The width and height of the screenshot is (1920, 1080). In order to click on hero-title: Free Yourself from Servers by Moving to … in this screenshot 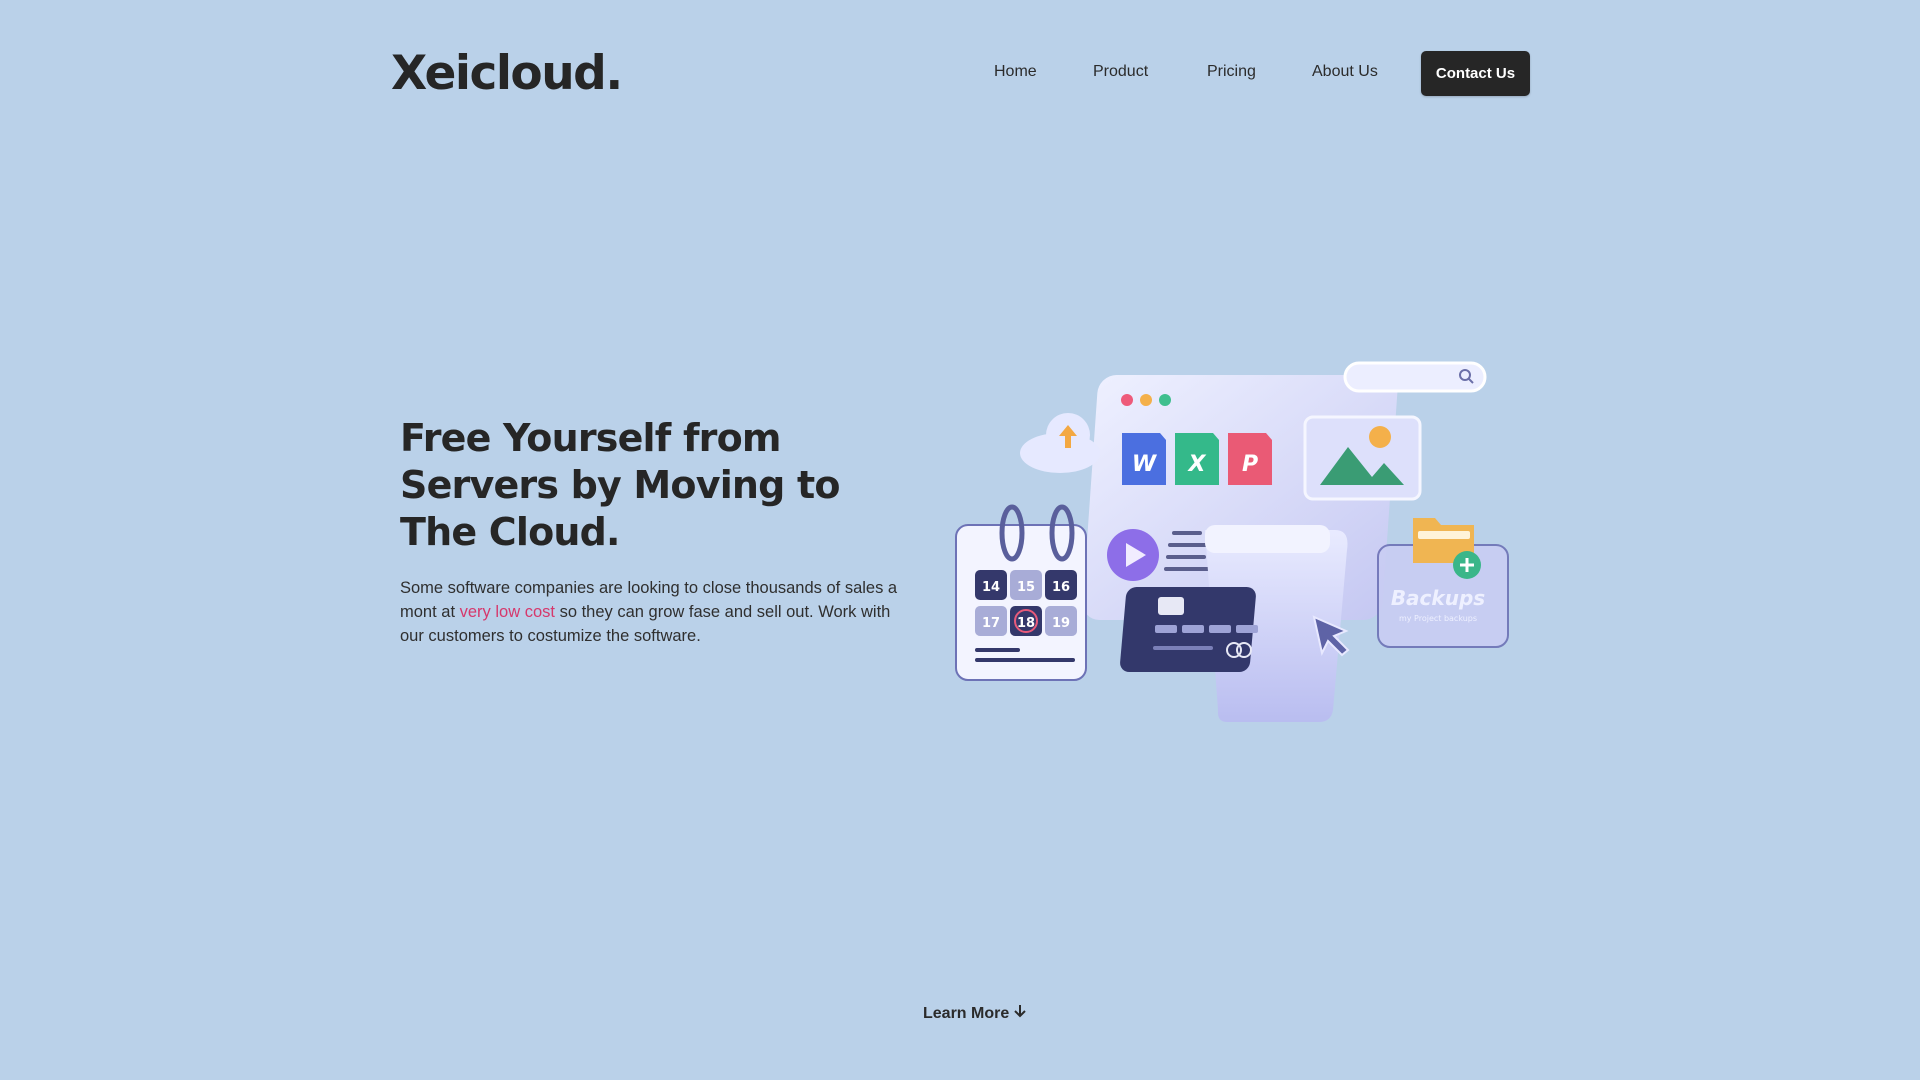, I will do `click(620, 485)`.